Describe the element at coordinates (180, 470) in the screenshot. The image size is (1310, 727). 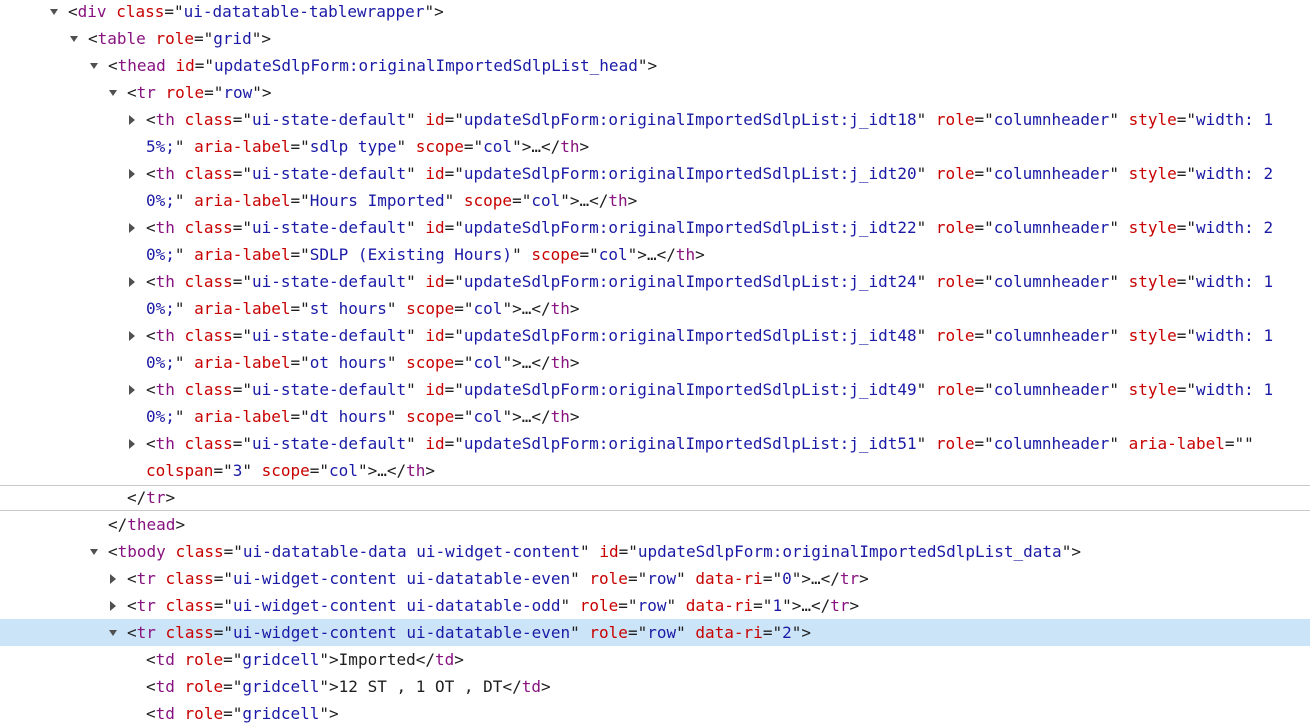
I see `attribute-name: colspan` at that location.